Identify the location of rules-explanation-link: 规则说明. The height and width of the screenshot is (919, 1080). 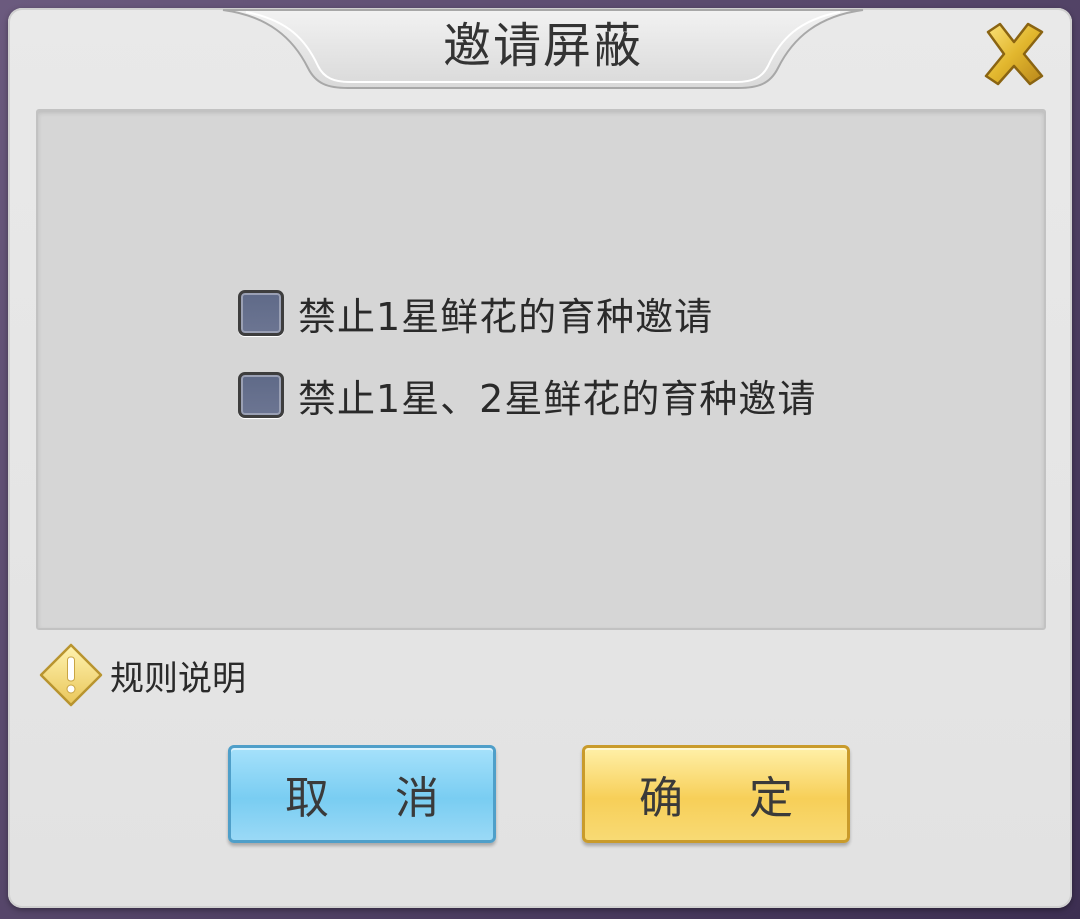
(142, 675).